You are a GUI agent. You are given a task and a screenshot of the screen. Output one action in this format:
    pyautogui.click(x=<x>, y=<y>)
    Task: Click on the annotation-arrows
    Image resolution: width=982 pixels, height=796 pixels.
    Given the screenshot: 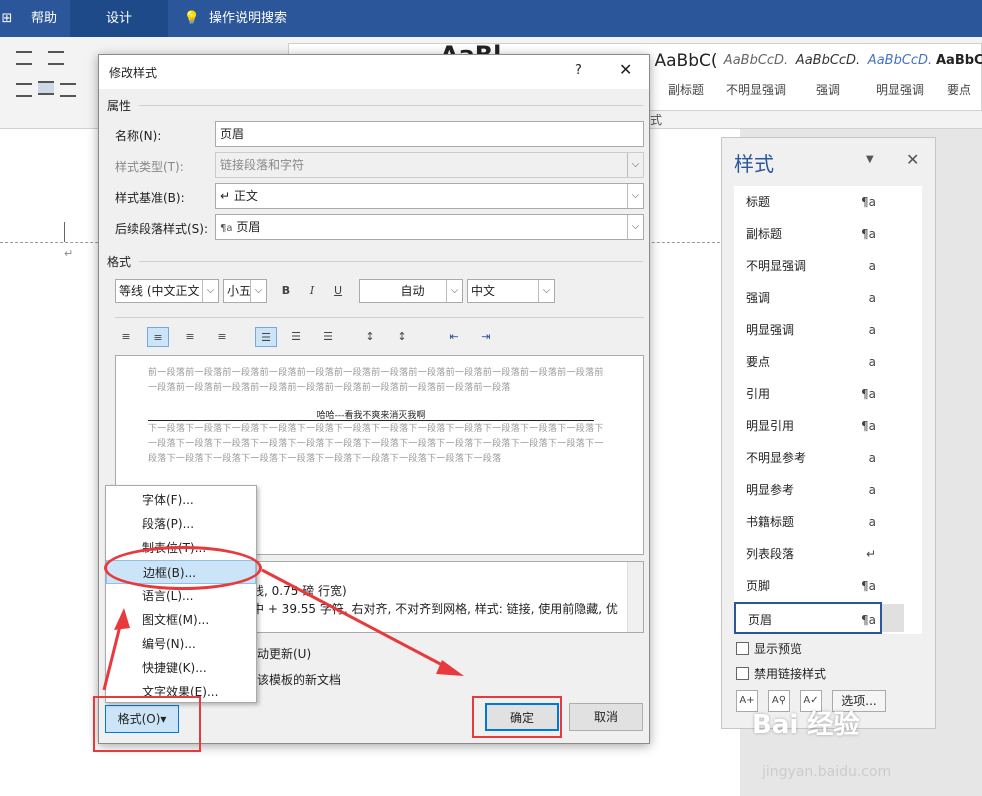 What is the action you would take?
    pyautogui.click(x=283, y=629)
    